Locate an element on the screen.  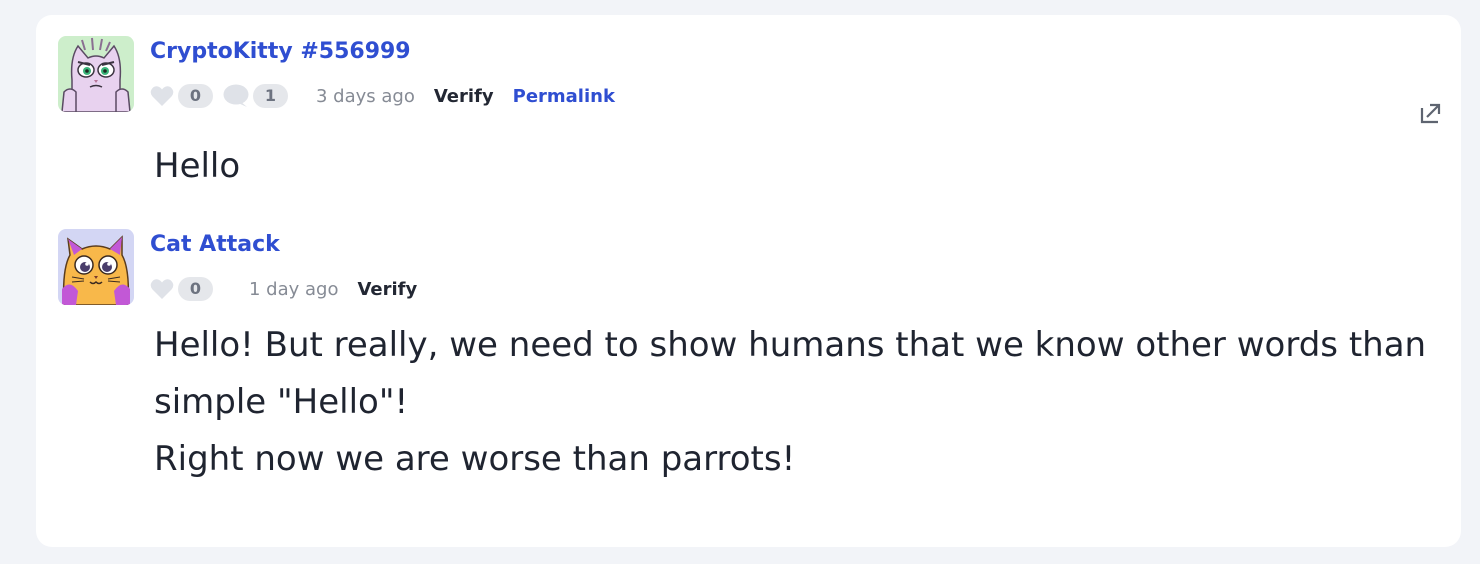
comment-author: Cat Attack is located at coordinates (215, 244).